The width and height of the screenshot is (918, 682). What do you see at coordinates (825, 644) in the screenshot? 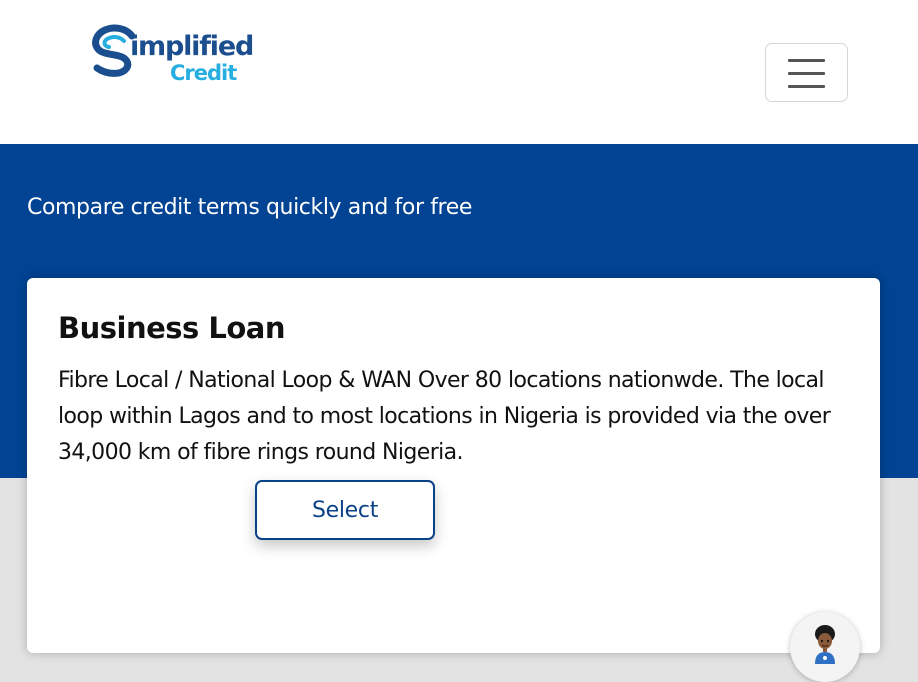
I see `chat-assistant-avatar-icon` at bounding box center [825, 644].